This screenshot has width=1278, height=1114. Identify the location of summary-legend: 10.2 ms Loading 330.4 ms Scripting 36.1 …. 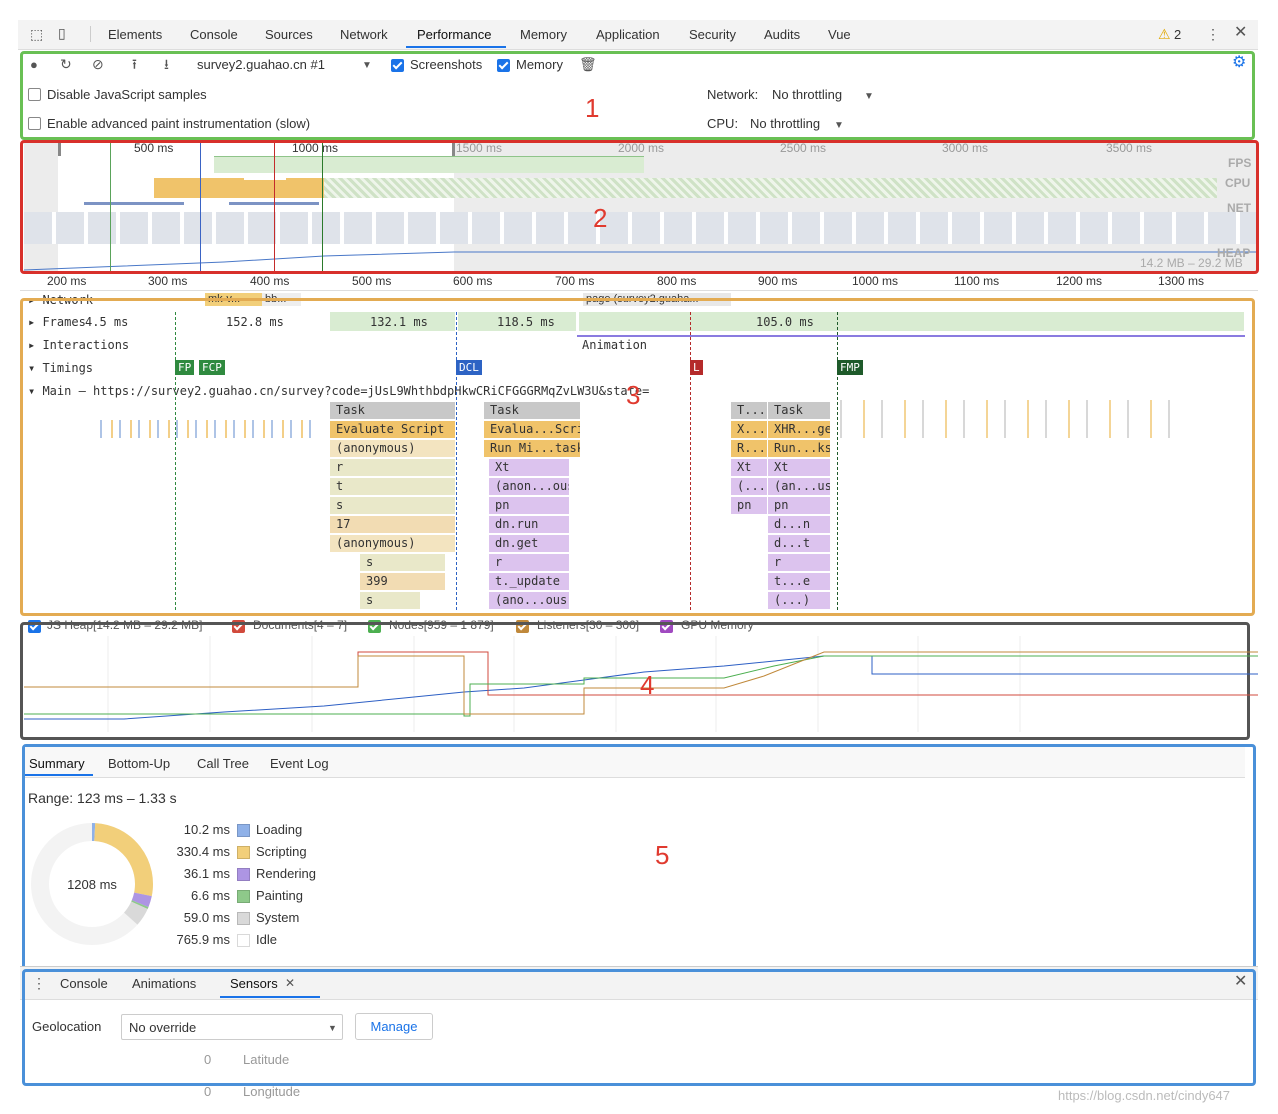
(260, 887).